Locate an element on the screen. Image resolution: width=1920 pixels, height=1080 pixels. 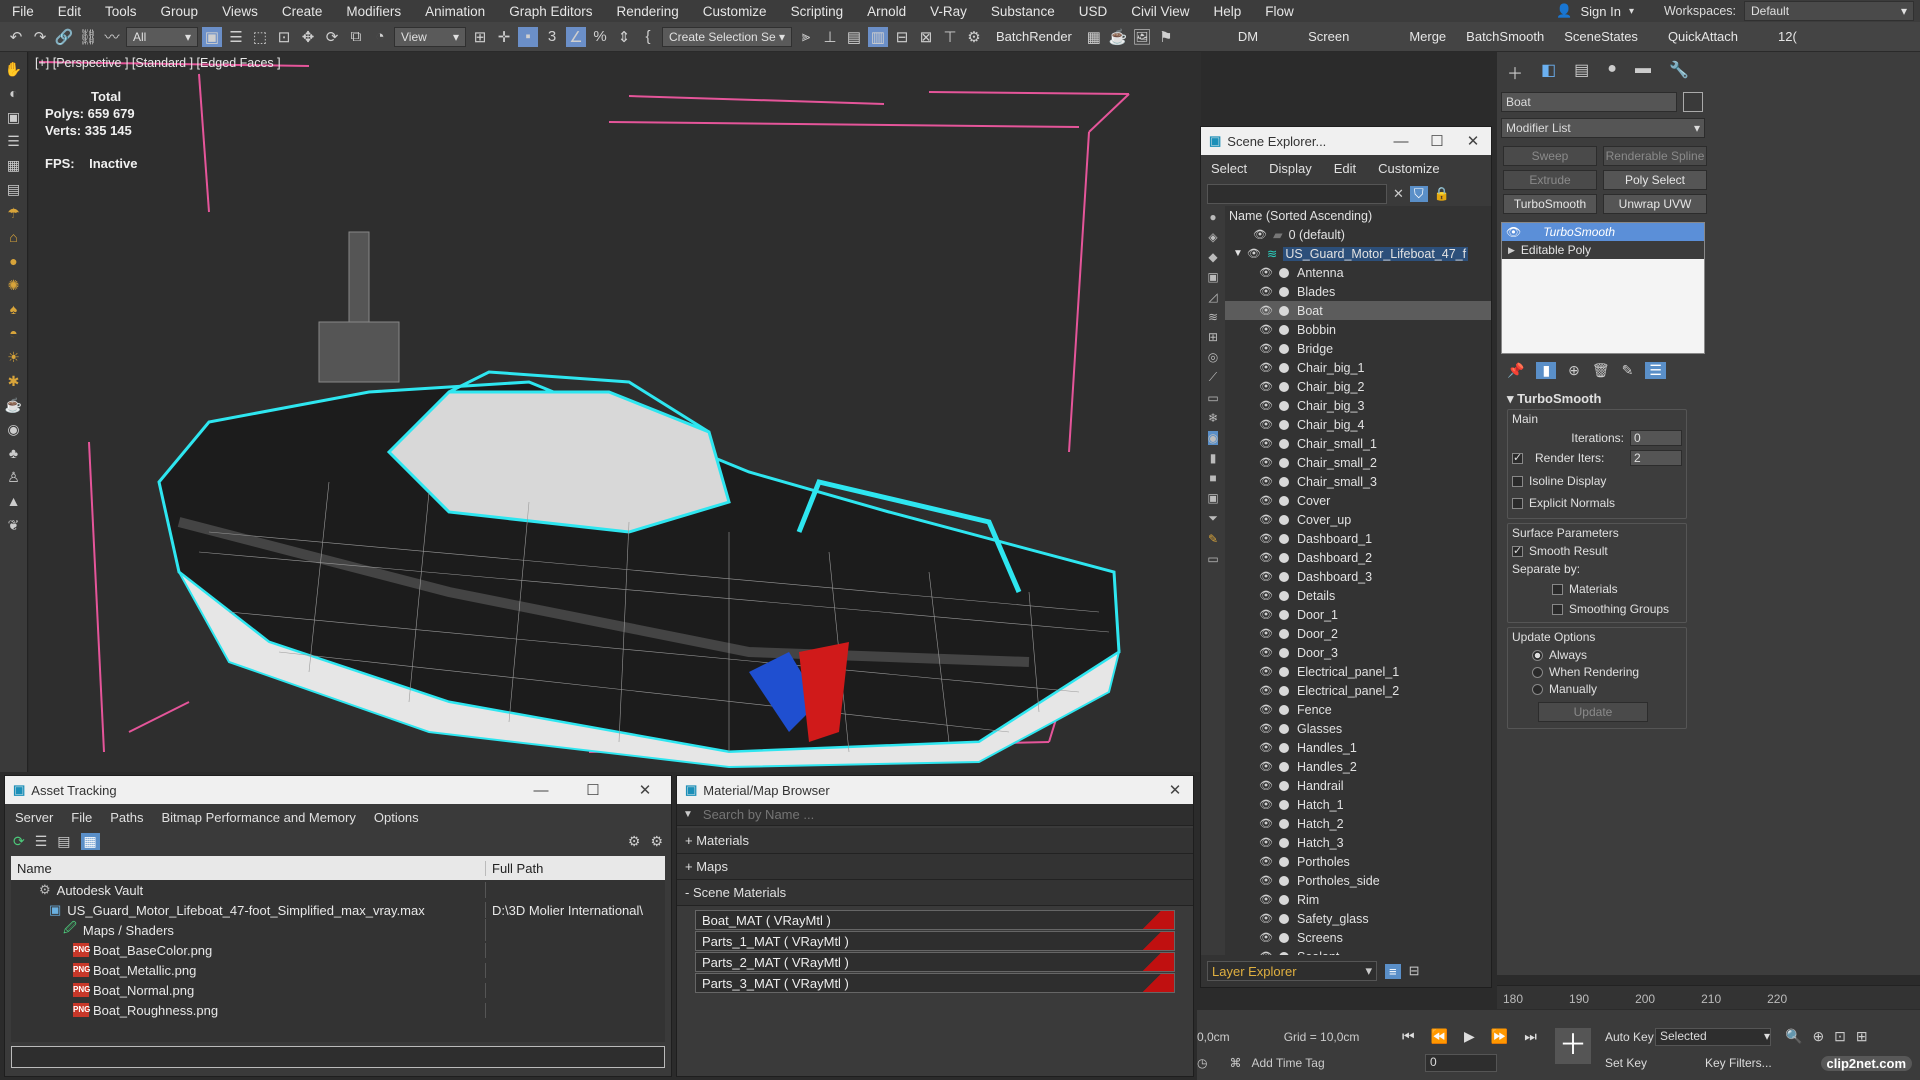
figure-icon: ♙ is located at coordinates (14, 477).